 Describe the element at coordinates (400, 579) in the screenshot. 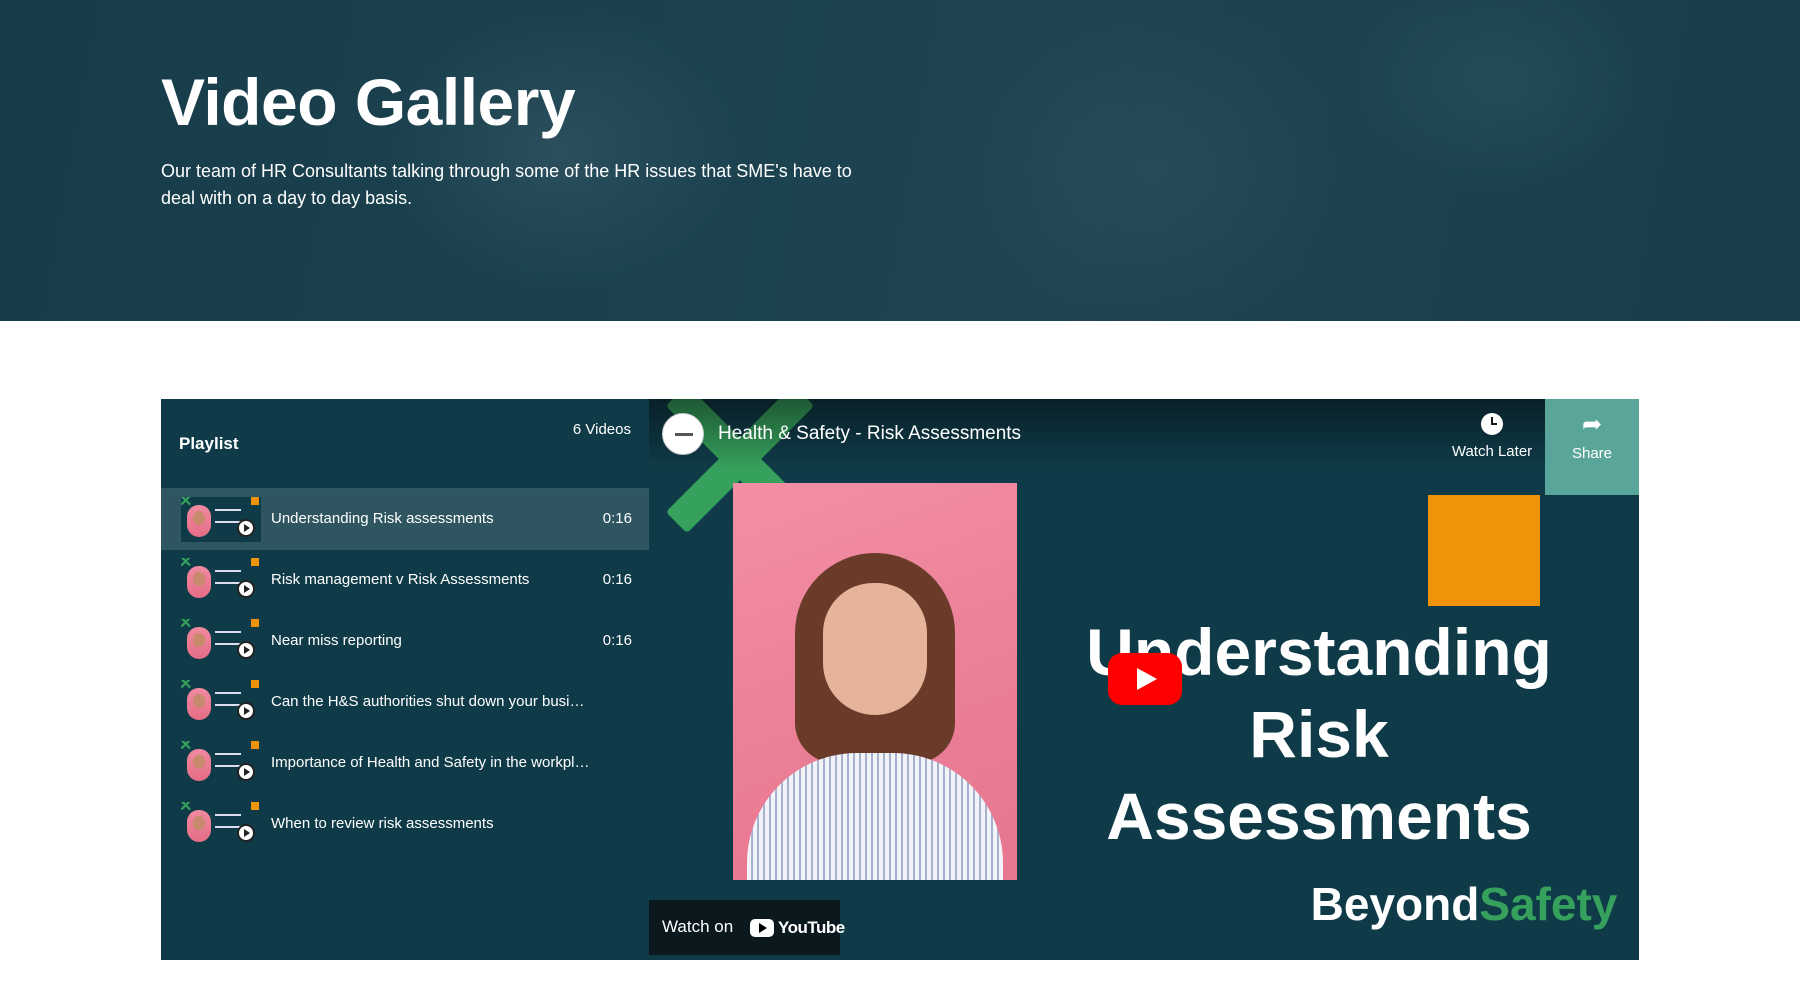

I see `playlist-item-label: Risk management v Risk Assessments` at that location.